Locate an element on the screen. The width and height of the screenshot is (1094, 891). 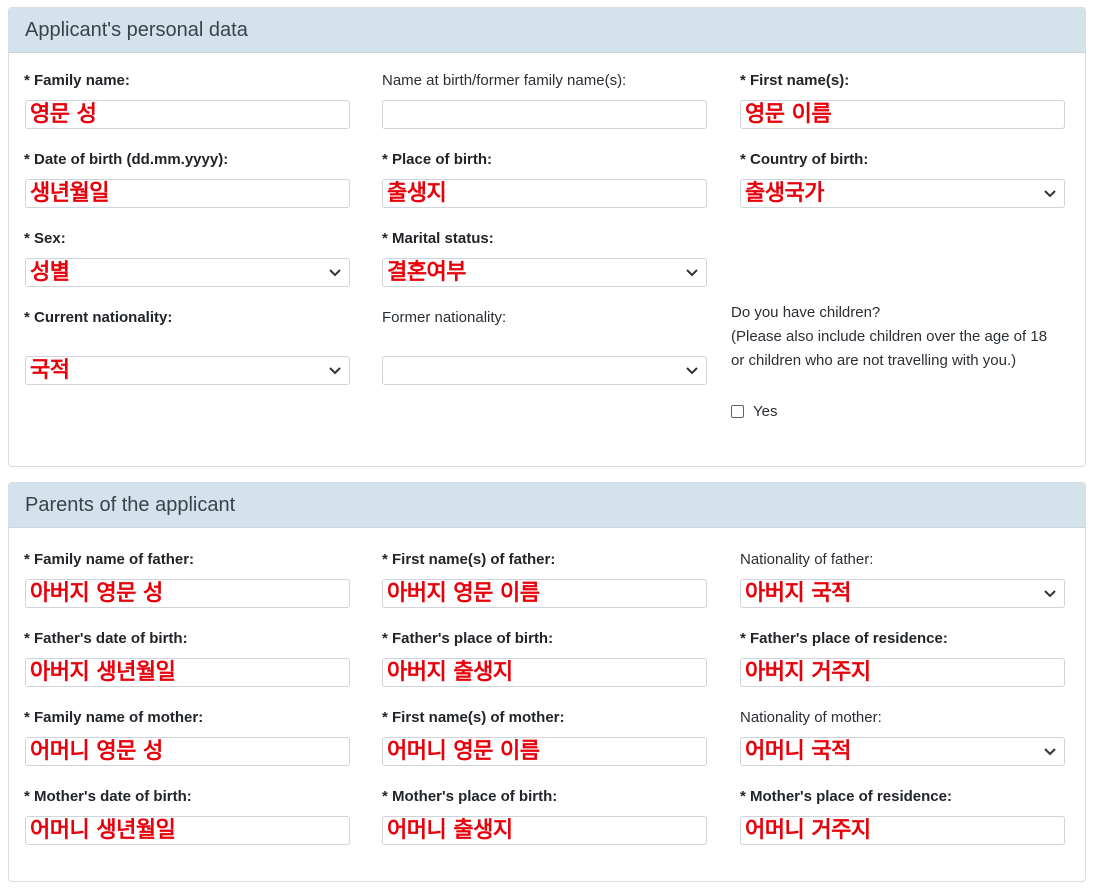
father-pob-label: * Father's place of birth: is located at coordinates (468, 638).